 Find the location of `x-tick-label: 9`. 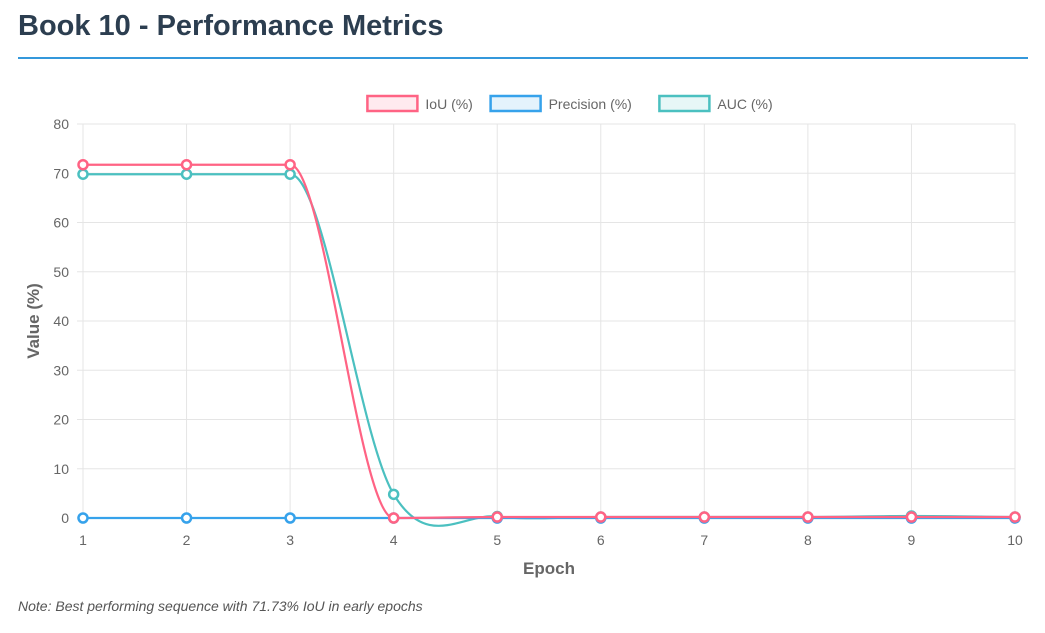

x-tick-label: 9 is located at coordinates (912, 540).